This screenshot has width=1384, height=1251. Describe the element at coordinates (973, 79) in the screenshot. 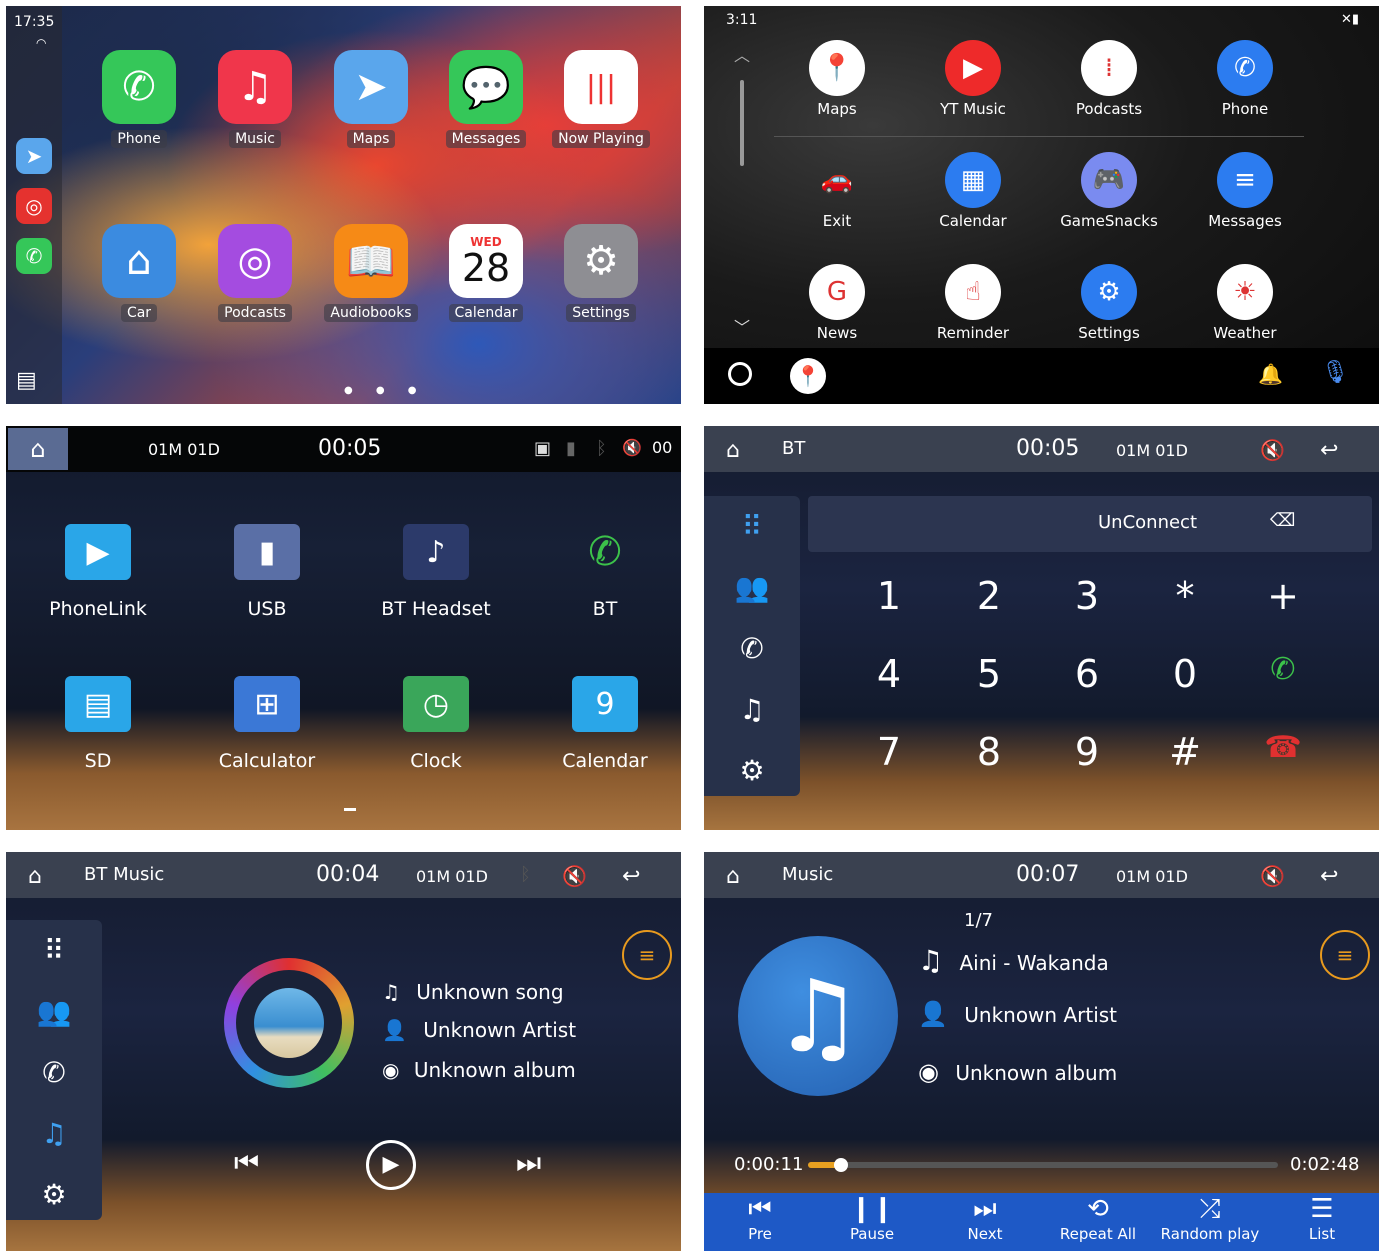

I see `app-yt-music: ▶ YT Music` at that location.